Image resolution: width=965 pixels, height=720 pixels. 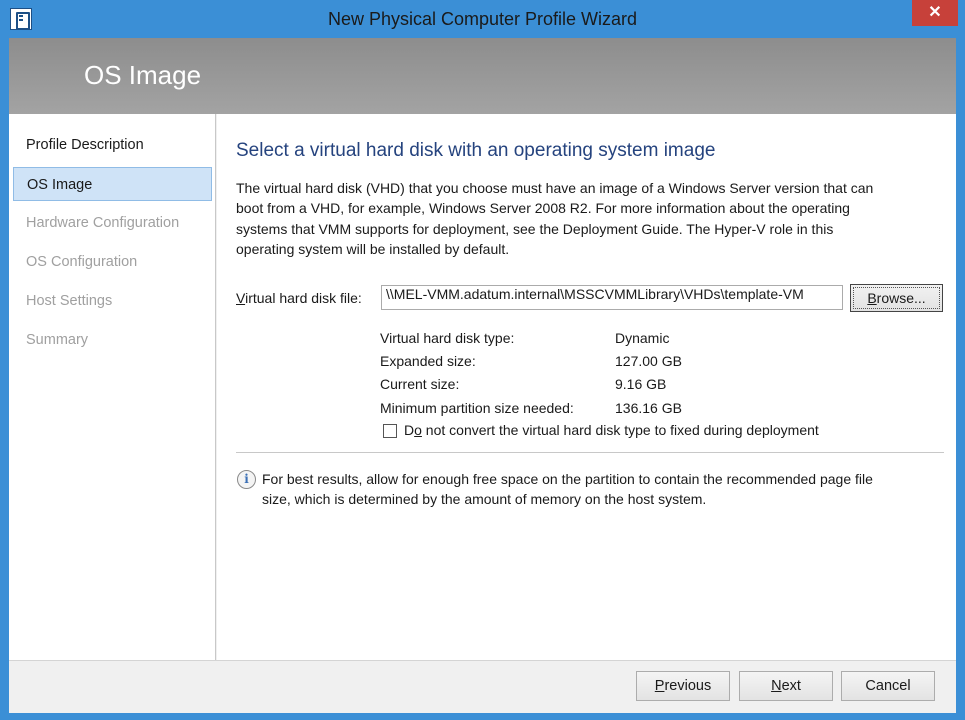 I want to click on close-icon: ✕, so click(x=935, y=12).